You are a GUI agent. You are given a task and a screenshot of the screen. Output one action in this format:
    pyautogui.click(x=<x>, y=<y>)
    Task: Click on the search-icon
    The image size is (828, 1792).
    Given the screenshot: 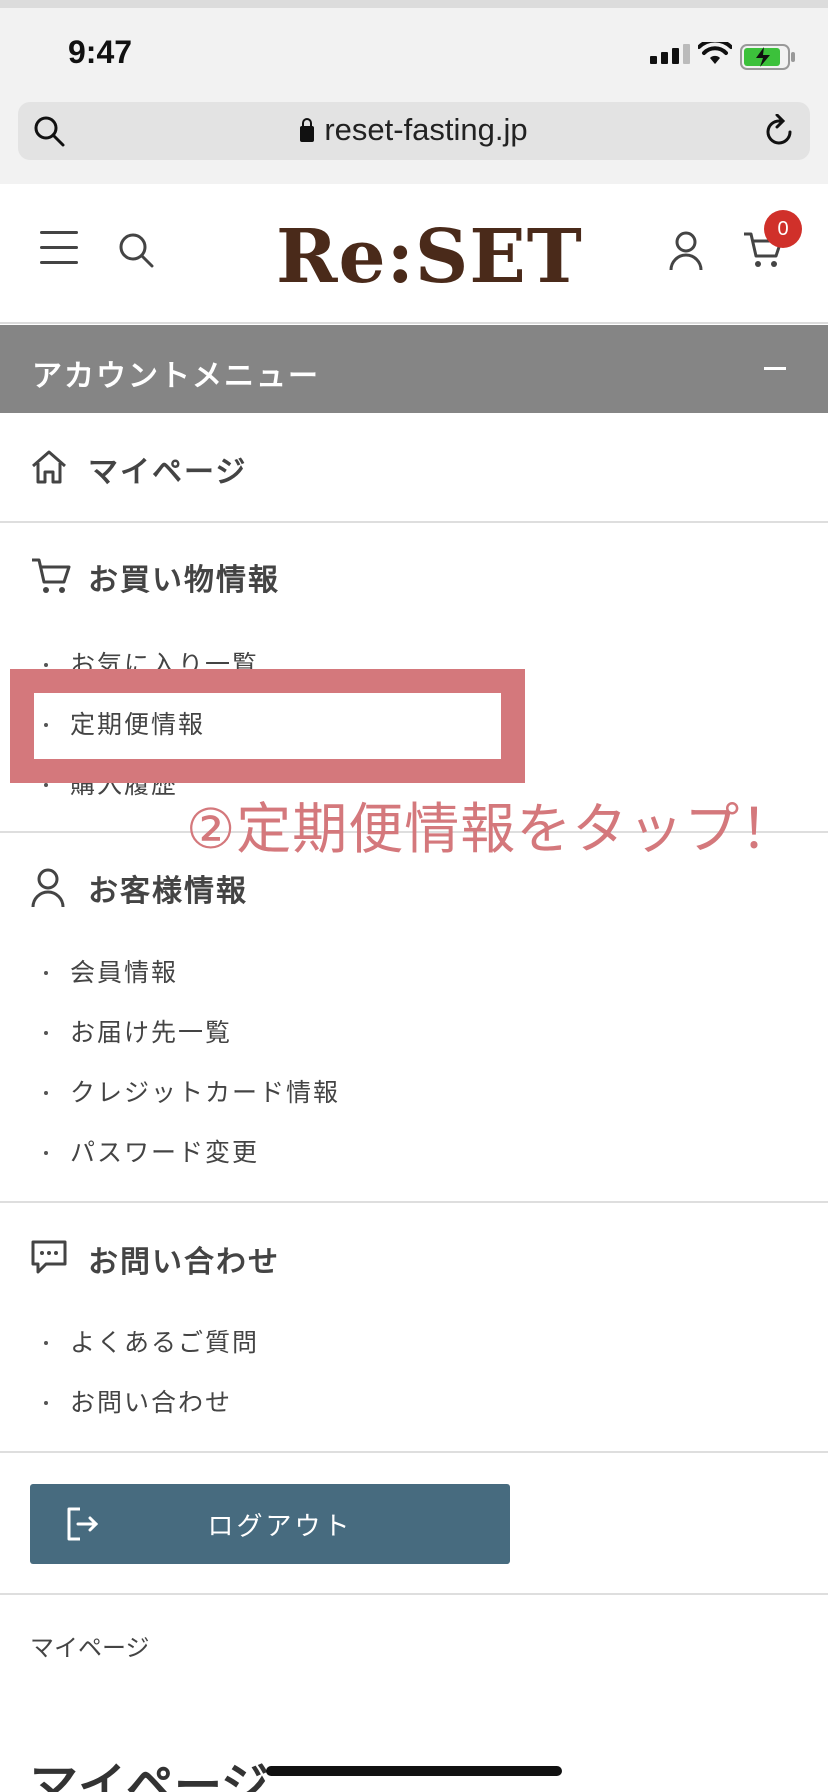 What is the action you would take?
    pyautogui.click(x=136, y=250)
    